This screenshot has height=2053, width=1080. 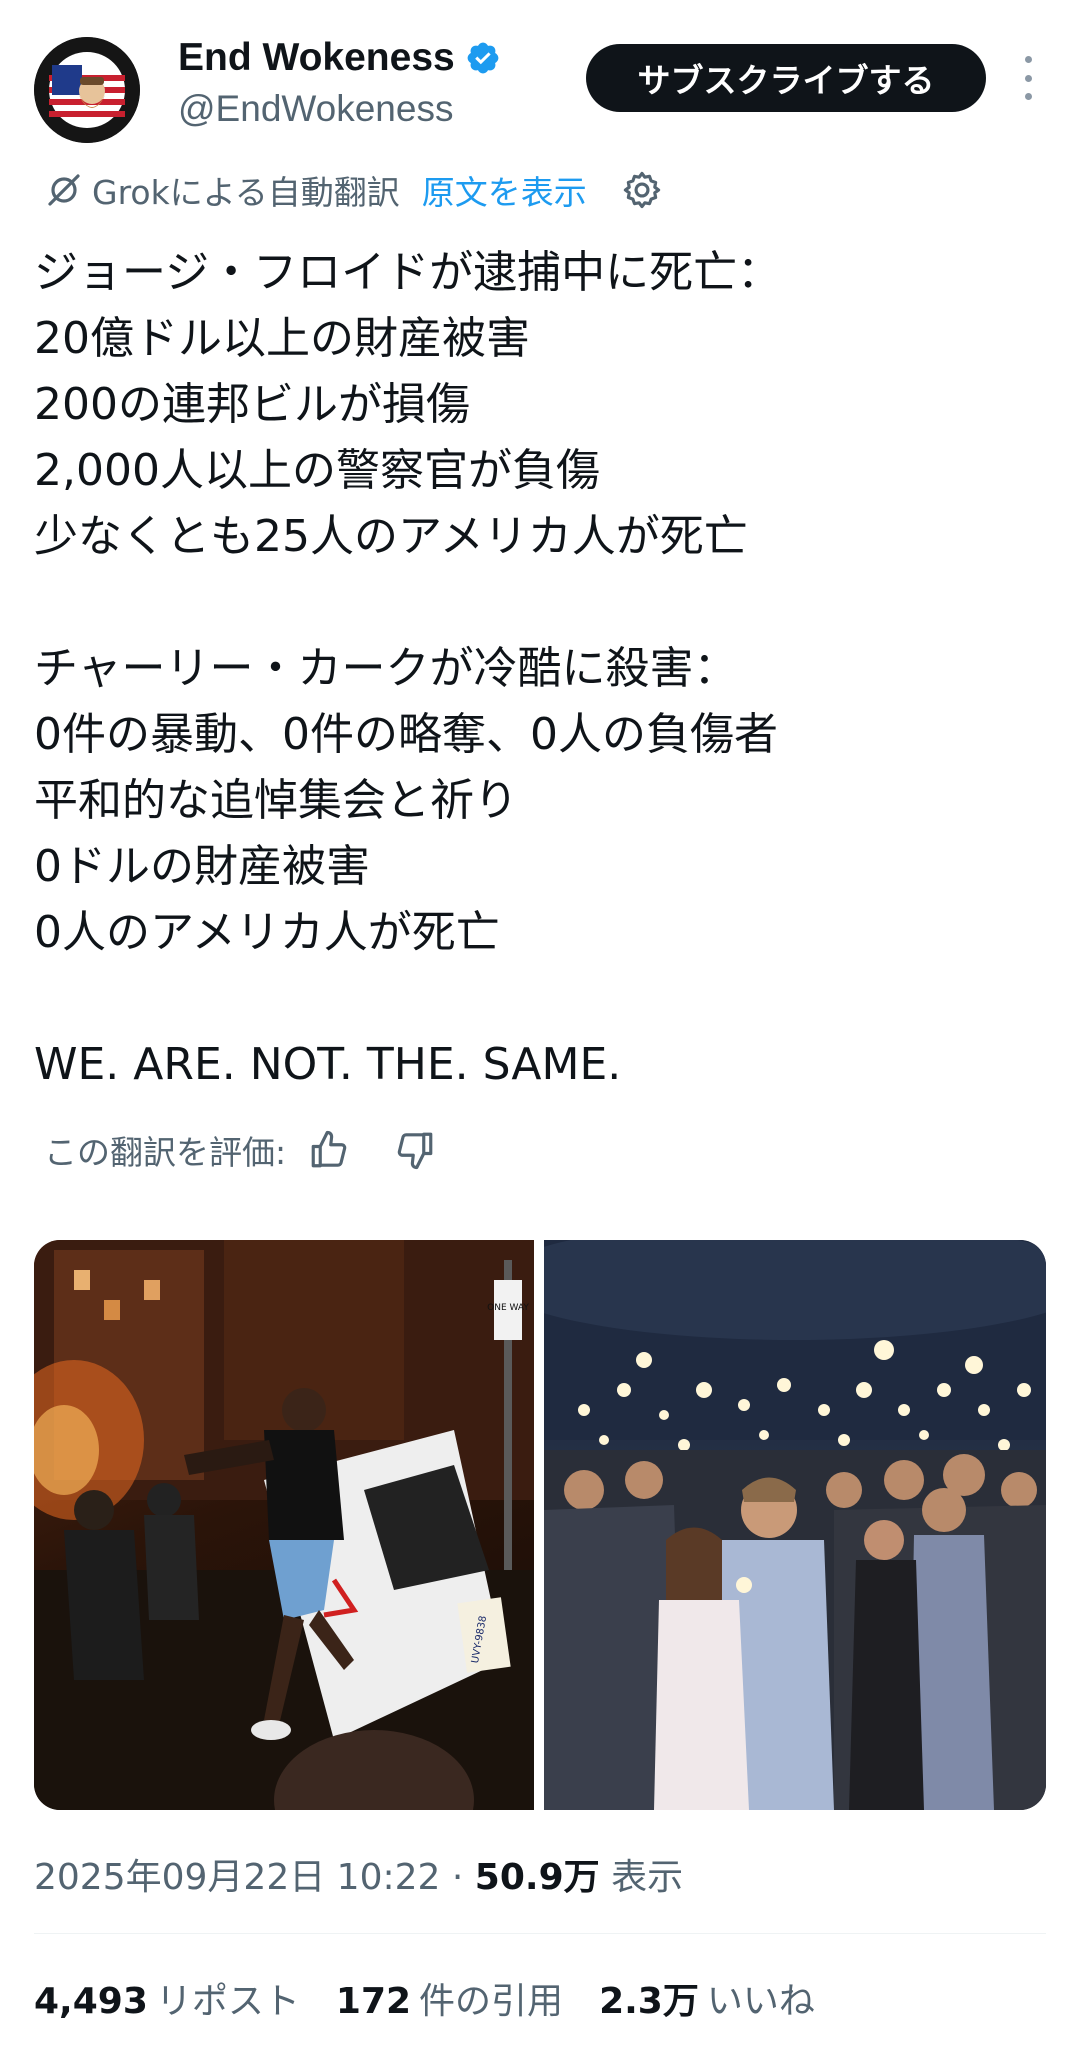 I want to click on quotes-stat: 172 件の引用, so click(x=449, y=1998).